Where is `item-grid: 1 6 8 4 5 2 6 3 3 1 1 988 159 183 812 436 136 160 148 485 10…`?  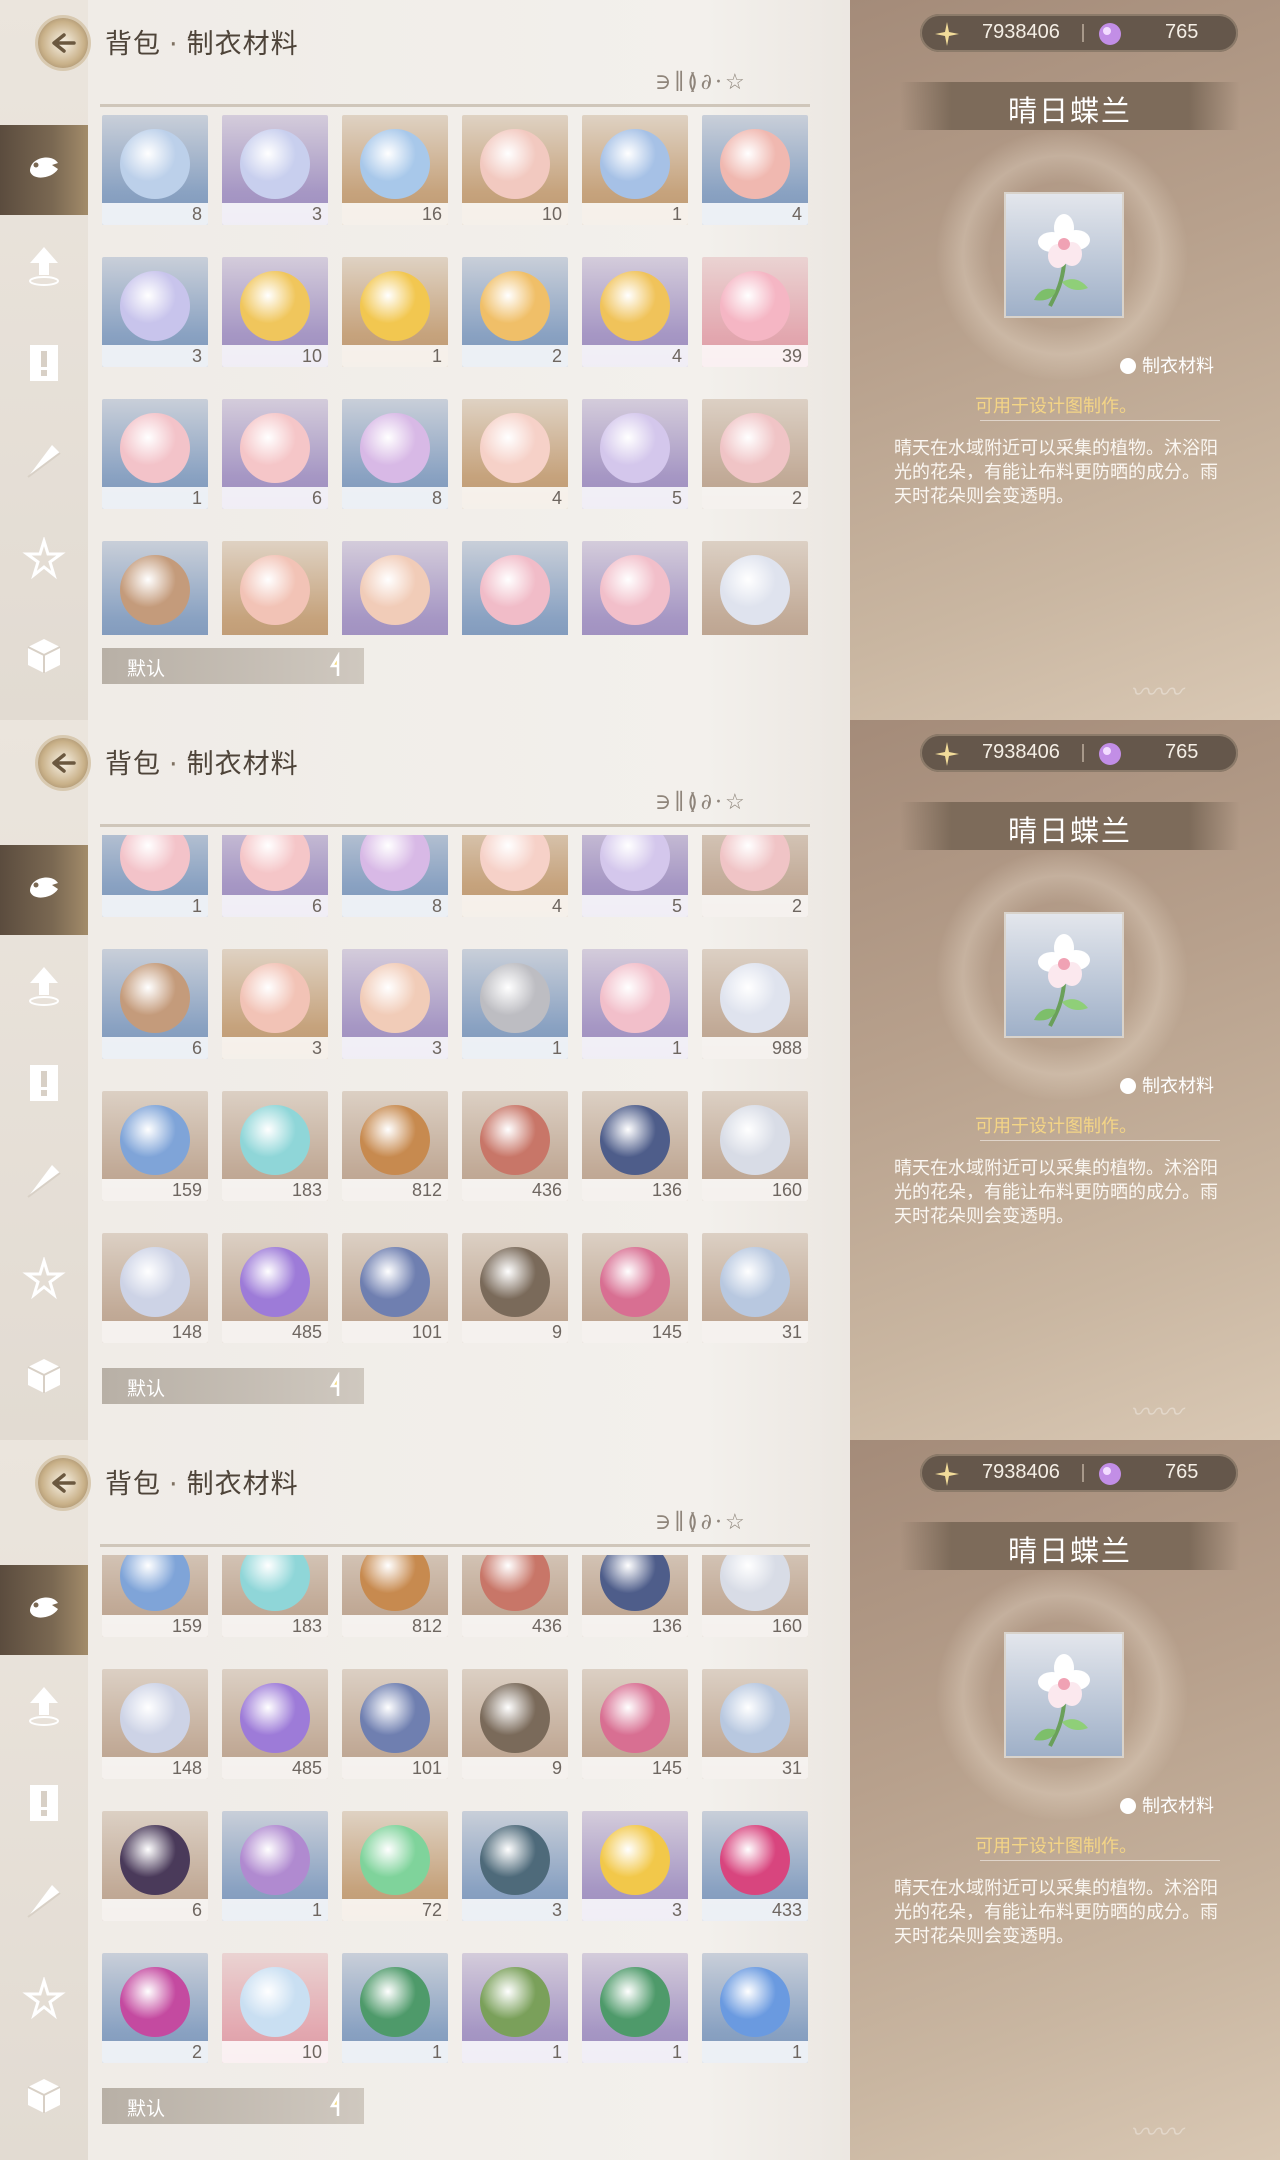
item-grid: 1 6 8 4 5 2 6 3 3 1 1 988 159 183 812 436 136 160 148 485 10… is located at coordinates (457, 1095).